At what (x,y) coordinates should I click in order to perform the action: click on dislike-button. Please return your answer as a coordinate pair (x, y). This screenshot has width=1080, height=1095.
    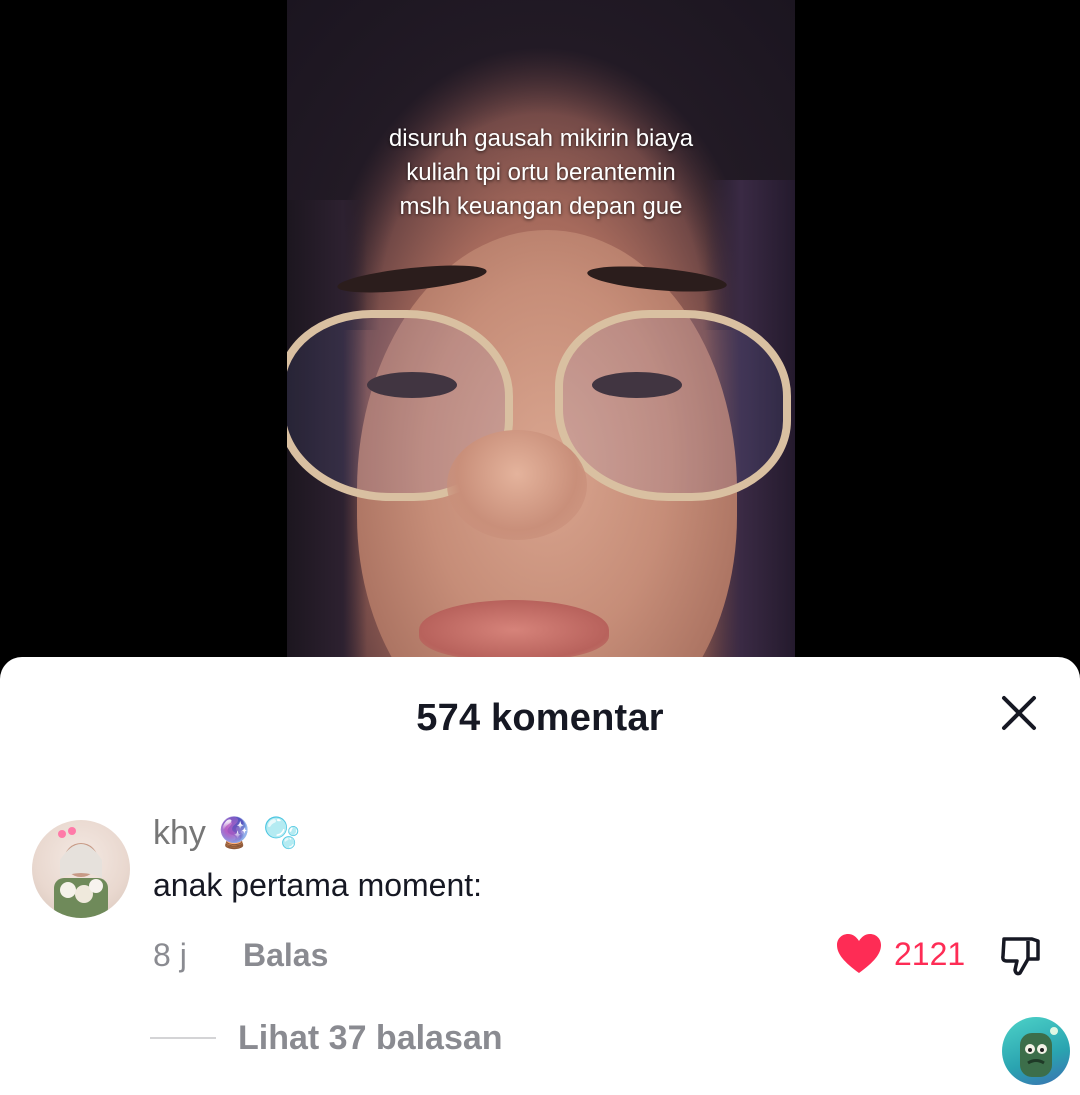
    Looking at the image, I should click on (1021, 956).